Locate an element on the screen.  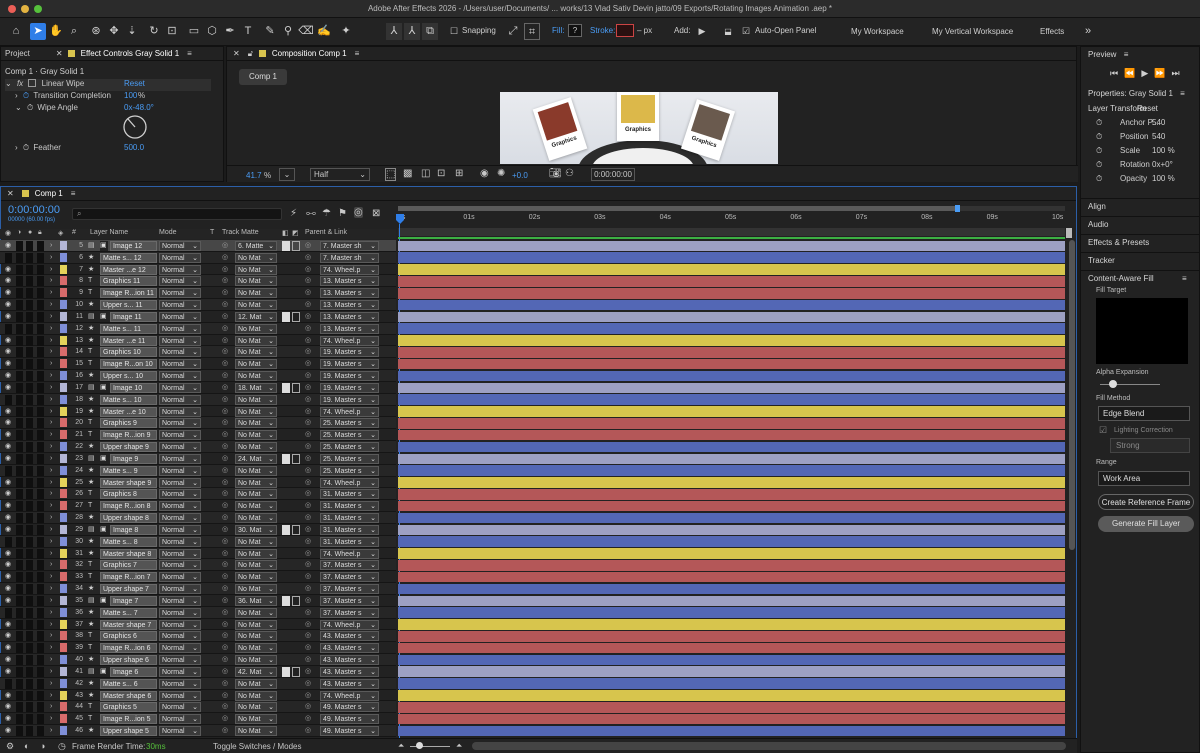
layer-name: Graphics 6 is located at coordinates (128, 636).